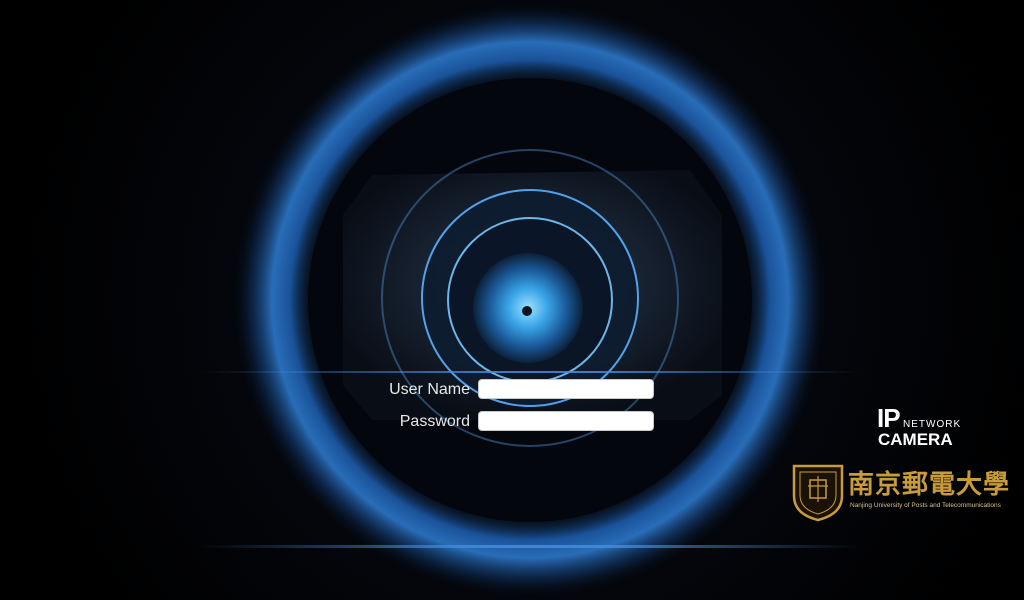 This screenshot has height=600, width=1024. What do you see at coordinates (929, 485) in the screenshot?
I see `university-chinese-name: 南京郵電大學` at bounding box center [929, 485].